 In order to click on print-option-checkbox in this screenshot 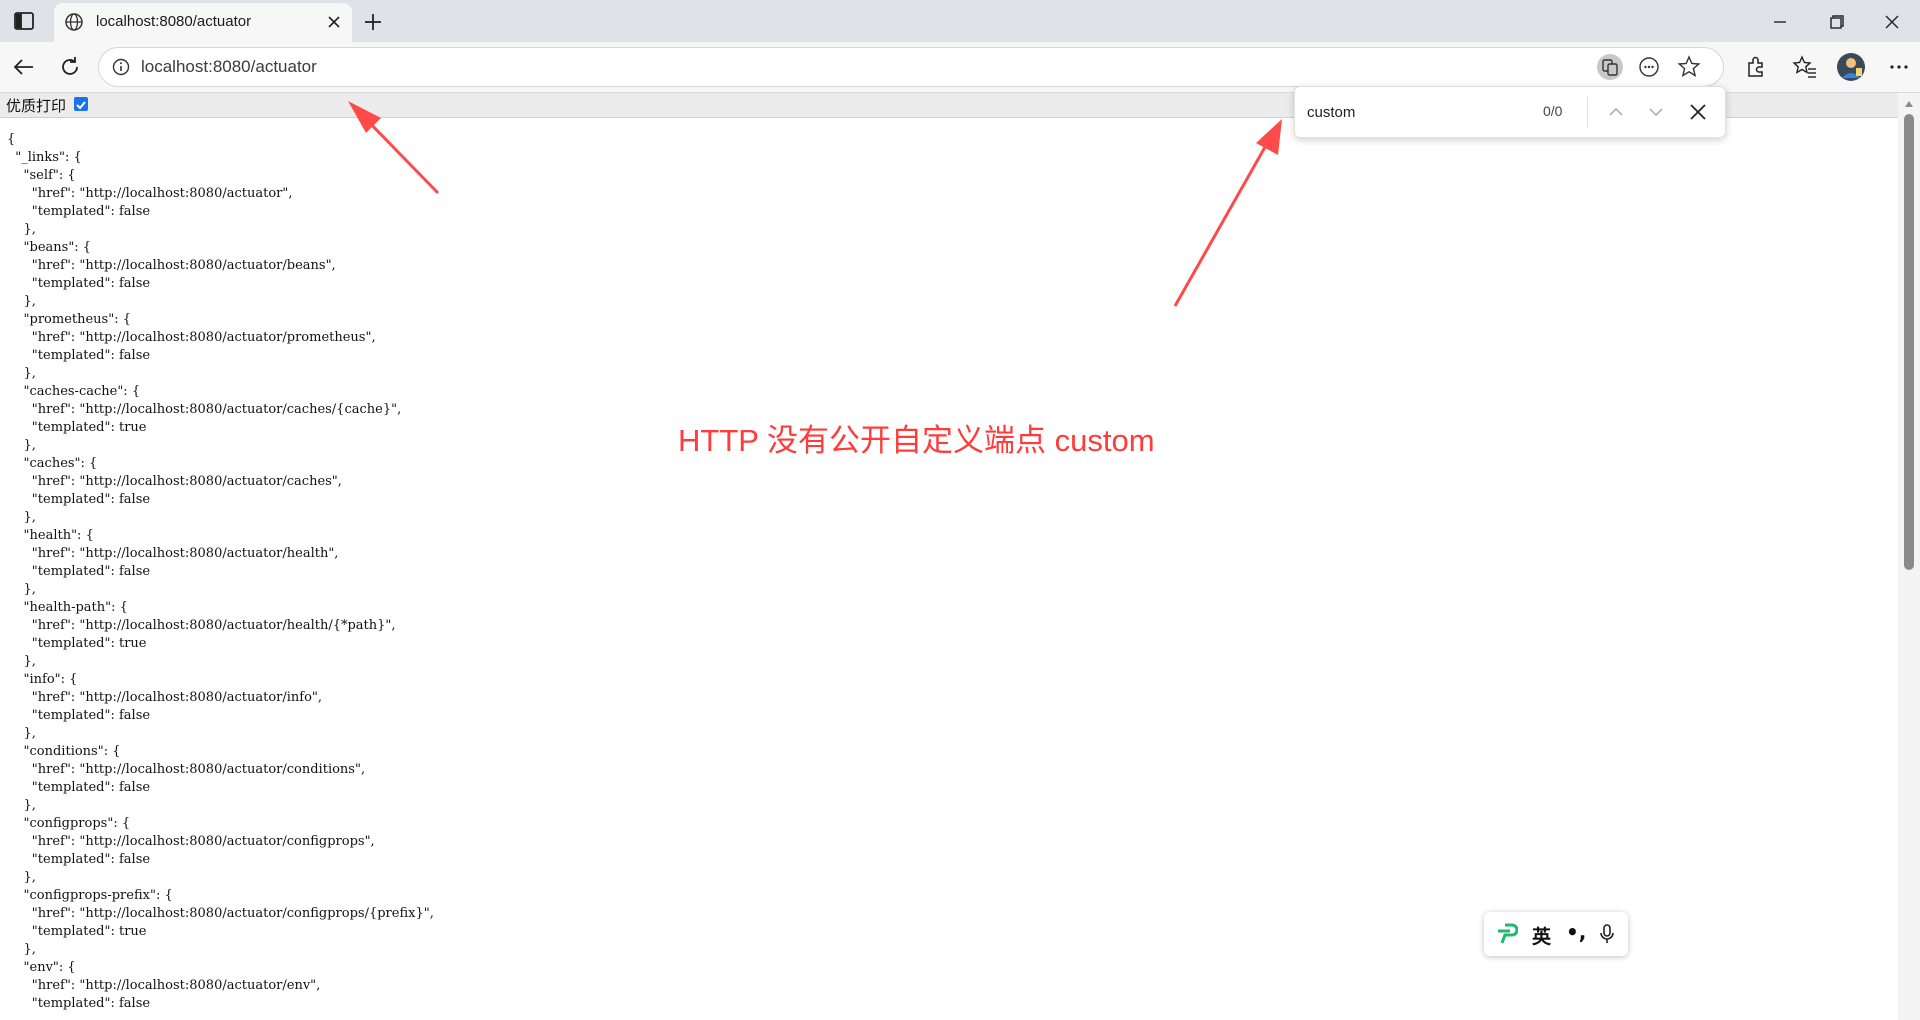, I will do `click(81, 104)`.